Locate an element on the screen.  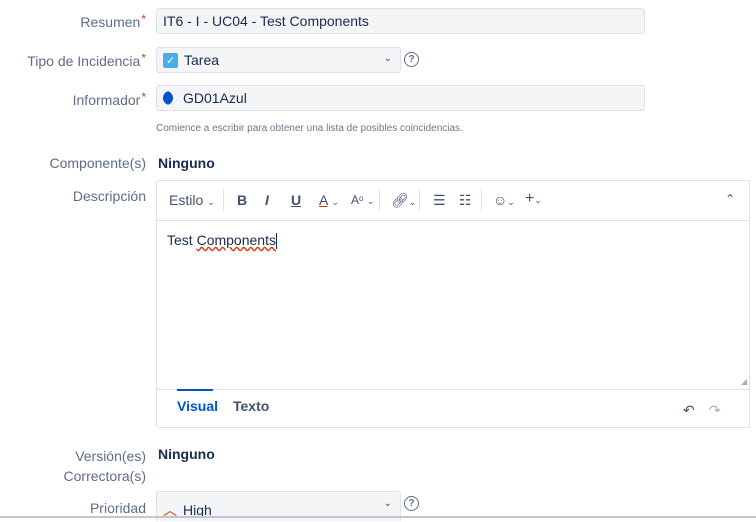
numbered-list-icon: ☷ is located at coordinates (465, 200).